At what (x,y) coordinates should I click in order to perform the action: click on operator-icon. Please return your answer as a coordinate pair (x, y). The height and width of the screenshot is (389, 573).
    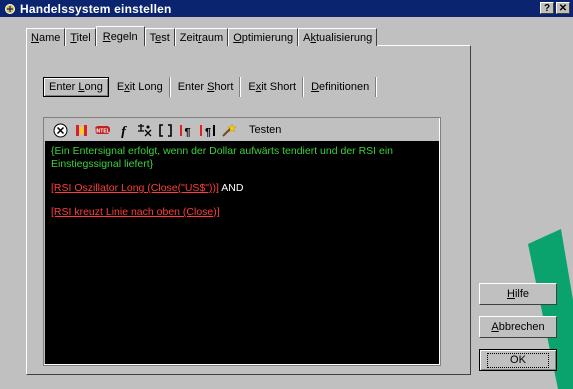
    Looking at the image, I should click on (60, 130).